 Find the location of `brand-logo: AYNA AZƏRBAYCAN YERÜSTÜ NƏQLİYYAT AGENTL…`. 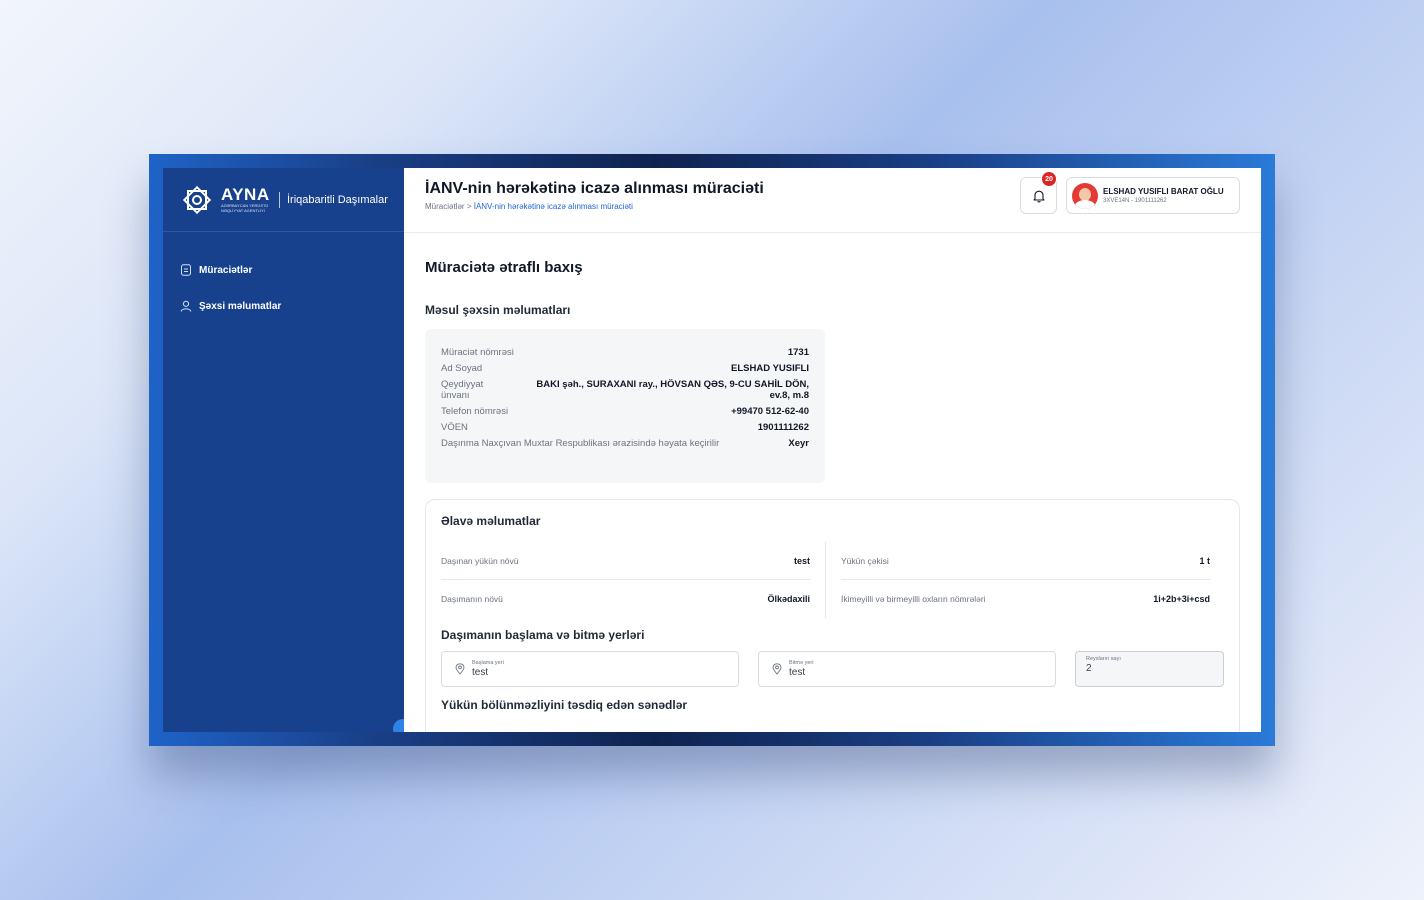

brand-logo: AYNA AZƏRBAYCAN YERÜSTÜ NƏQLİYYAT AGENTL… is located at coordinates (283, 200).